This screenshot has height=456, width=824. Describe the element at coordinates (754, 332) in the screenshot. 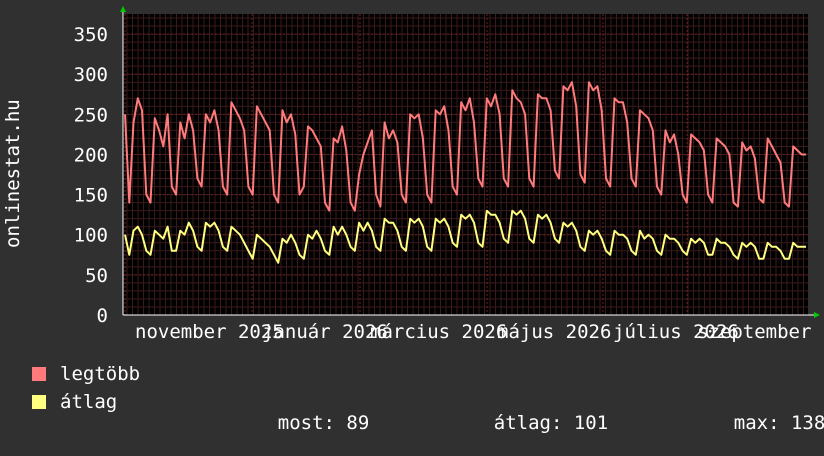

I see `x-tick-label: szeptember` at that location.